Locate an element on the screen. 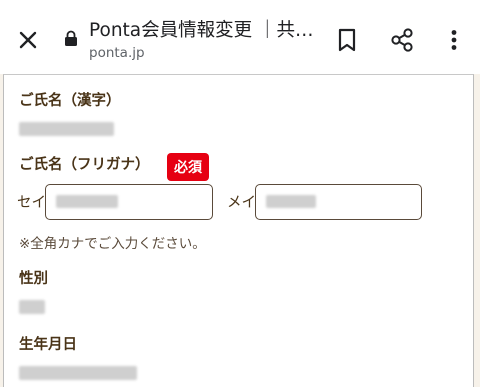 The height and width of the screenshot is (387, 480). more-vert-icon is located at coordinates (454, 40).